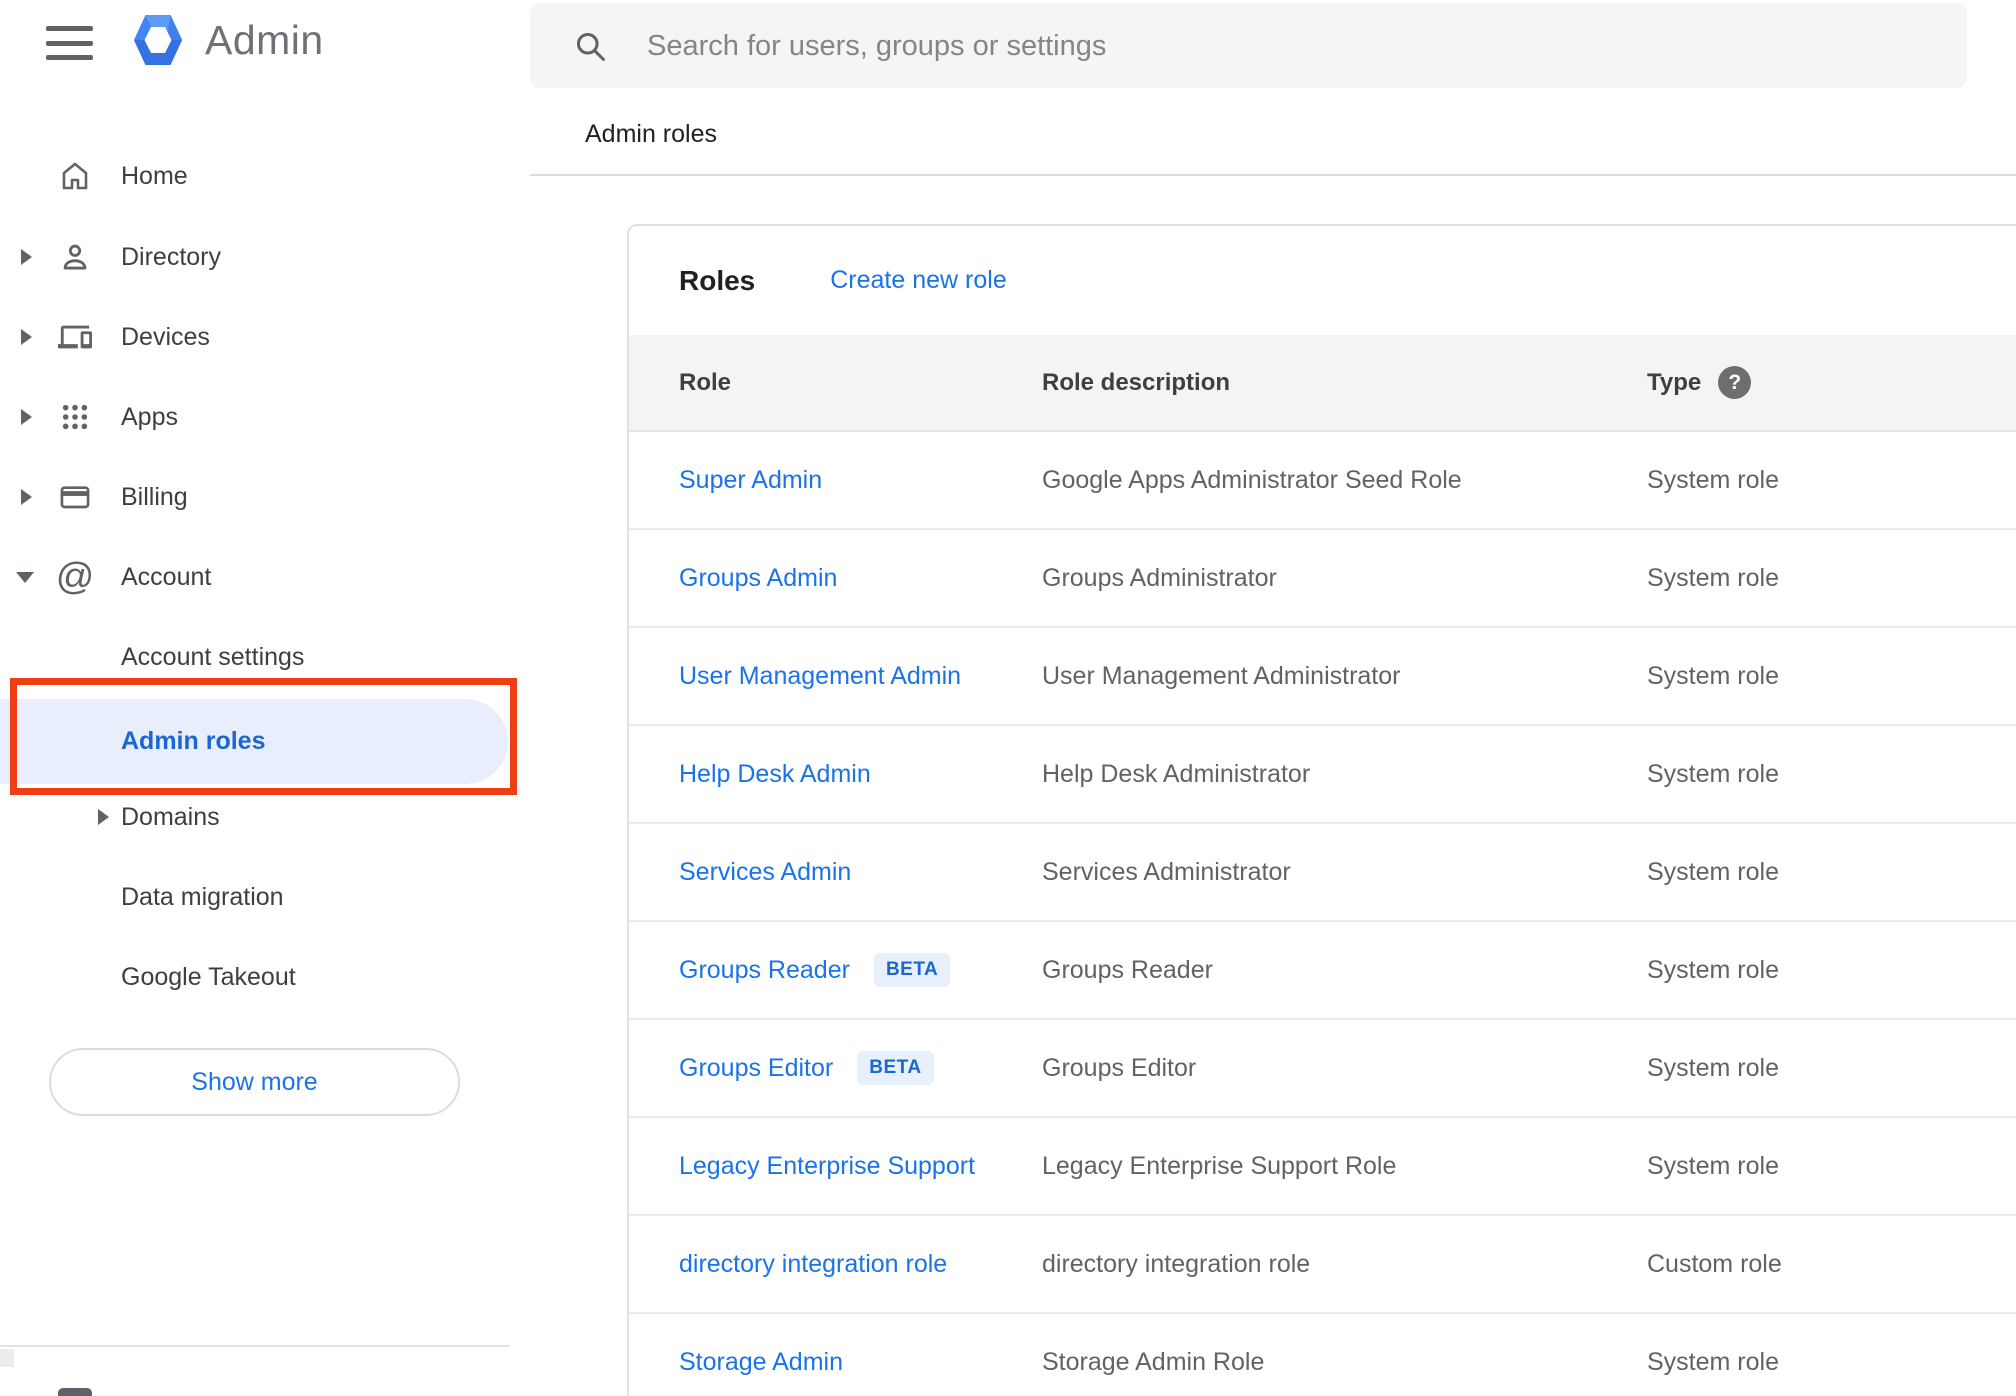 The height and width of the screenshot is (1396, 2016). I want to click on sidebar-item-devices: Devices, so click(254, 337).